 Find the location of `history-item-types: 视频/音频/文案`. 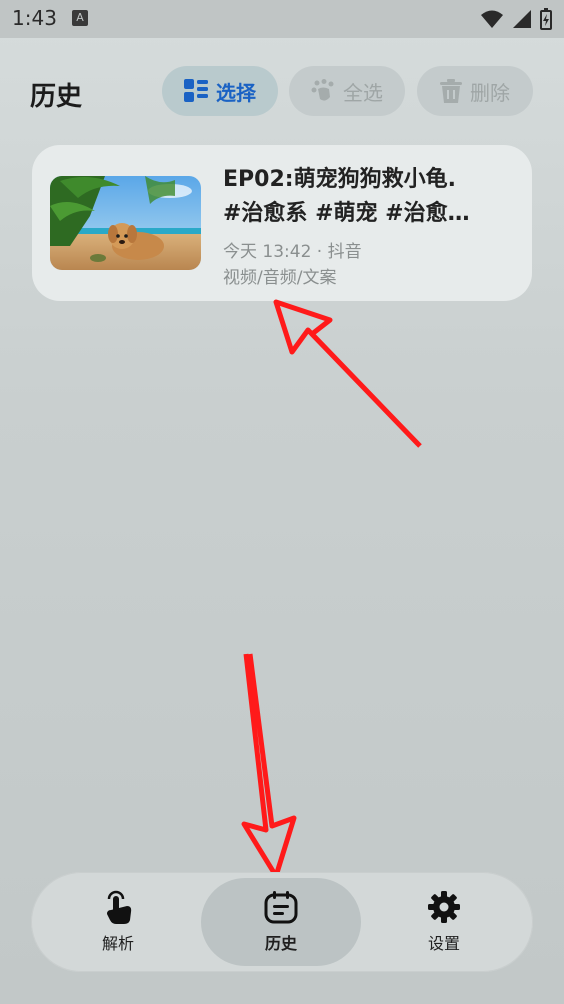

history-item-types: 视频/音频/文案 is located at coordinates (280, 278).